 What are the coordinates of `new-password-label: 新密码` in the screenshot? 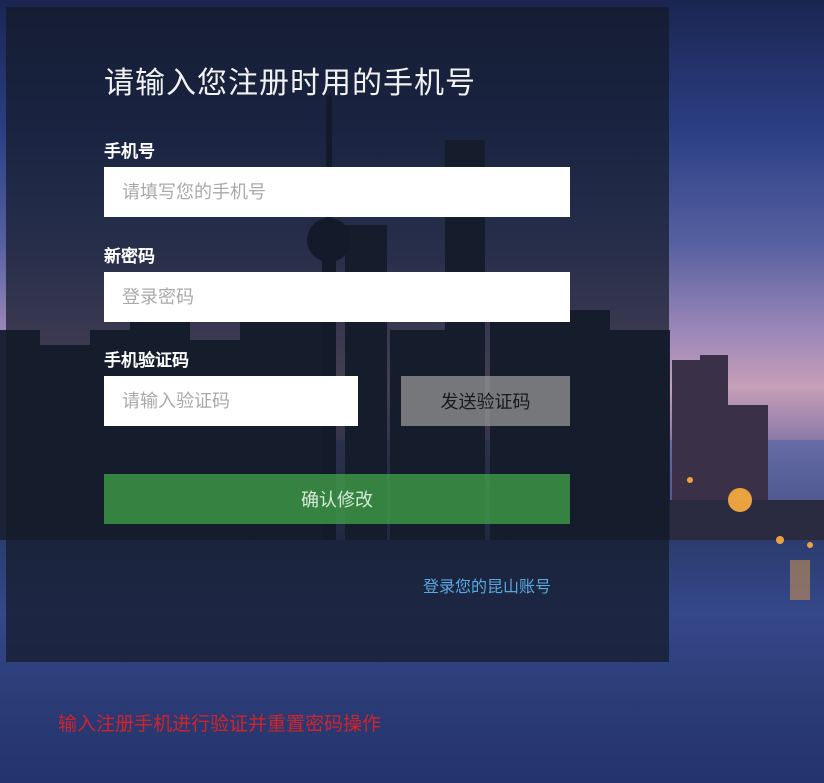 It's located at (129, 257).